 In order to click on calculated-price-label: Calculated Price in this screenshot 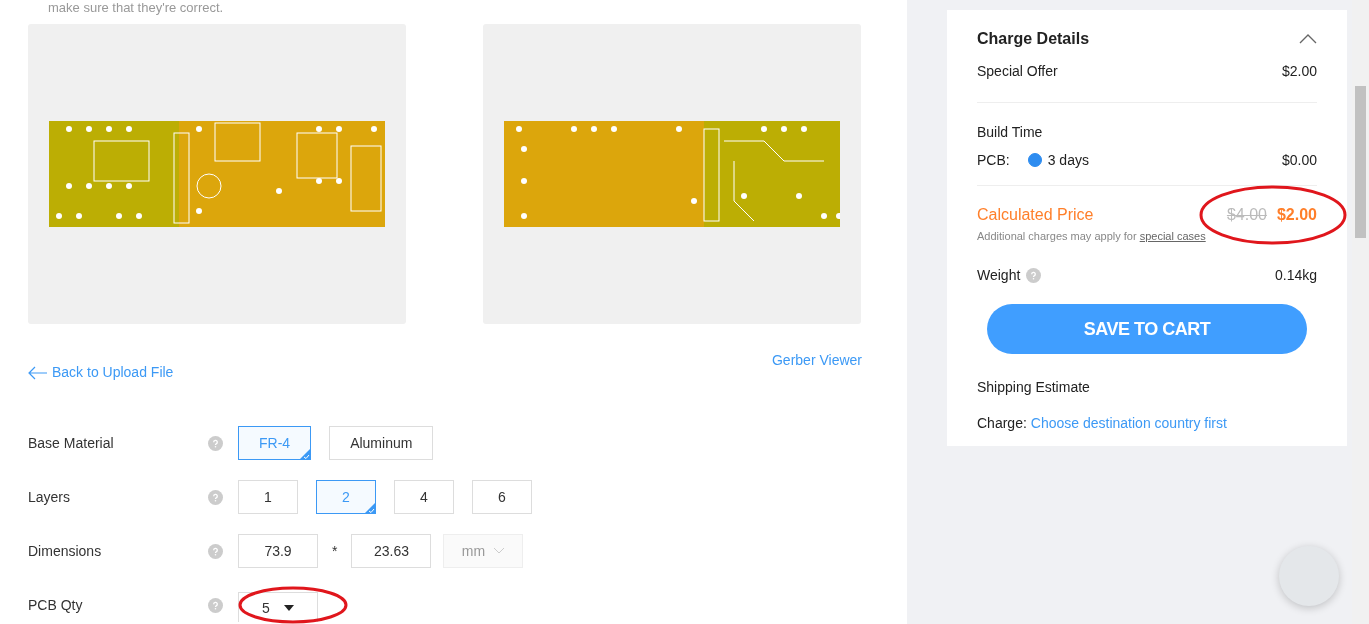, I will do `click(1035, 215)`.